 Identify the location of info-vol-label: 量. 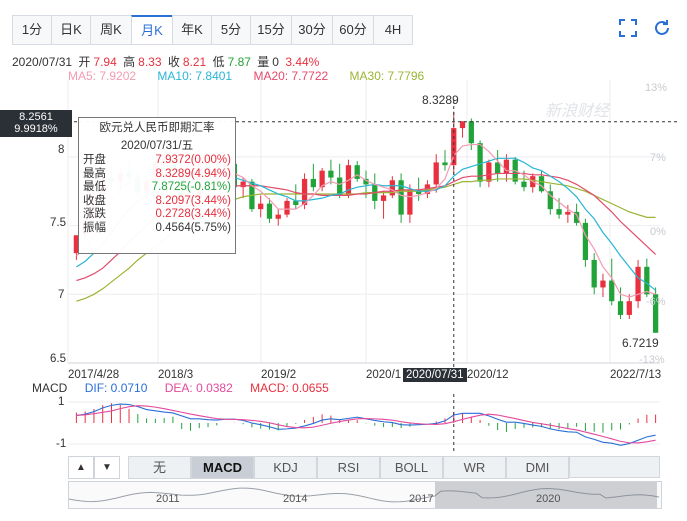
(263, 62).